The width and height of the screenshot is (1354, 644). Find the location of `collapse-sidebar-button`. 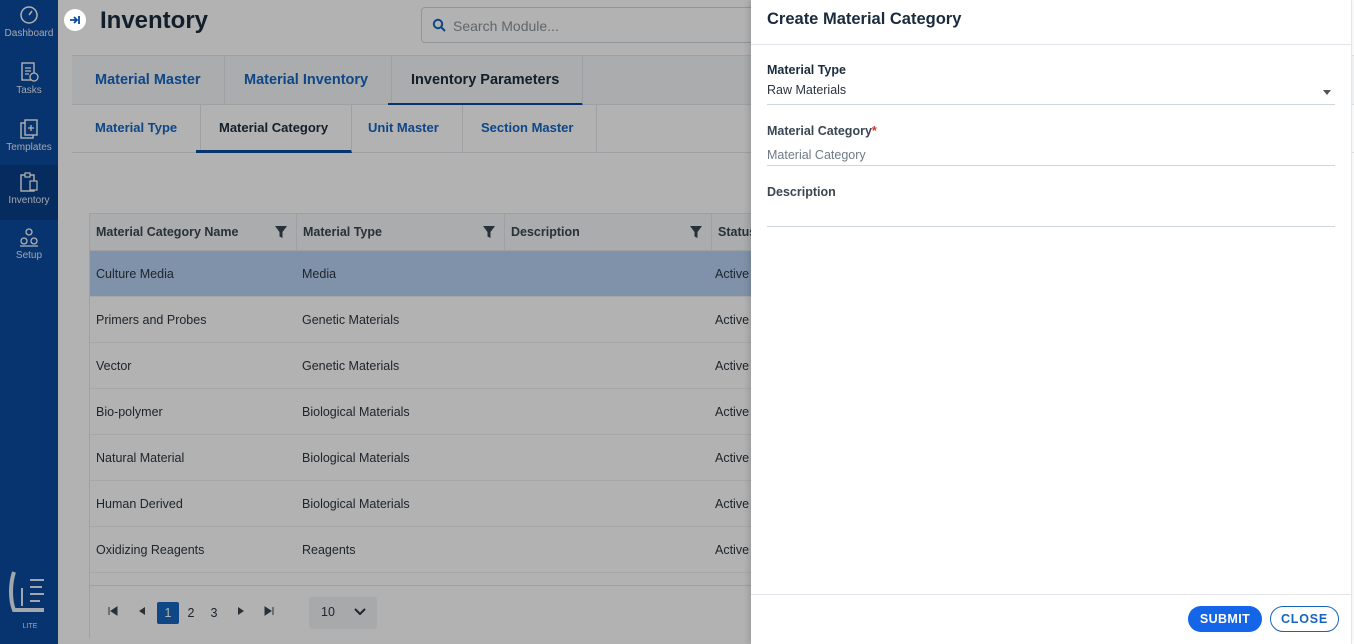

collapse-sidebar-button is located at coordinates (75, 20).